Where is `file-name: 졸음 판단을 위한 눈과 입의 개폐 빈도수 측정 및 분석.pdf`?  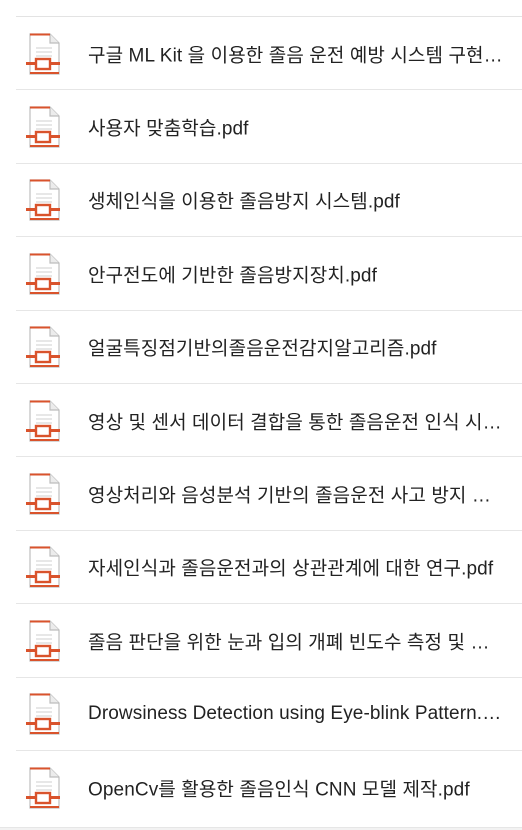 file-name: 졸음 판단을 위한 눈과 입의 개폐 빈도수 측정 및 분석.pdf is located at coordinates (296, 643).